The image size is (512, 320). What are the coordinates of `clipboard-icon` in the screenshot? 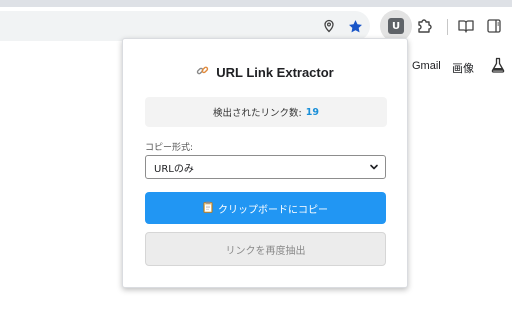 It's located at (208, 208).